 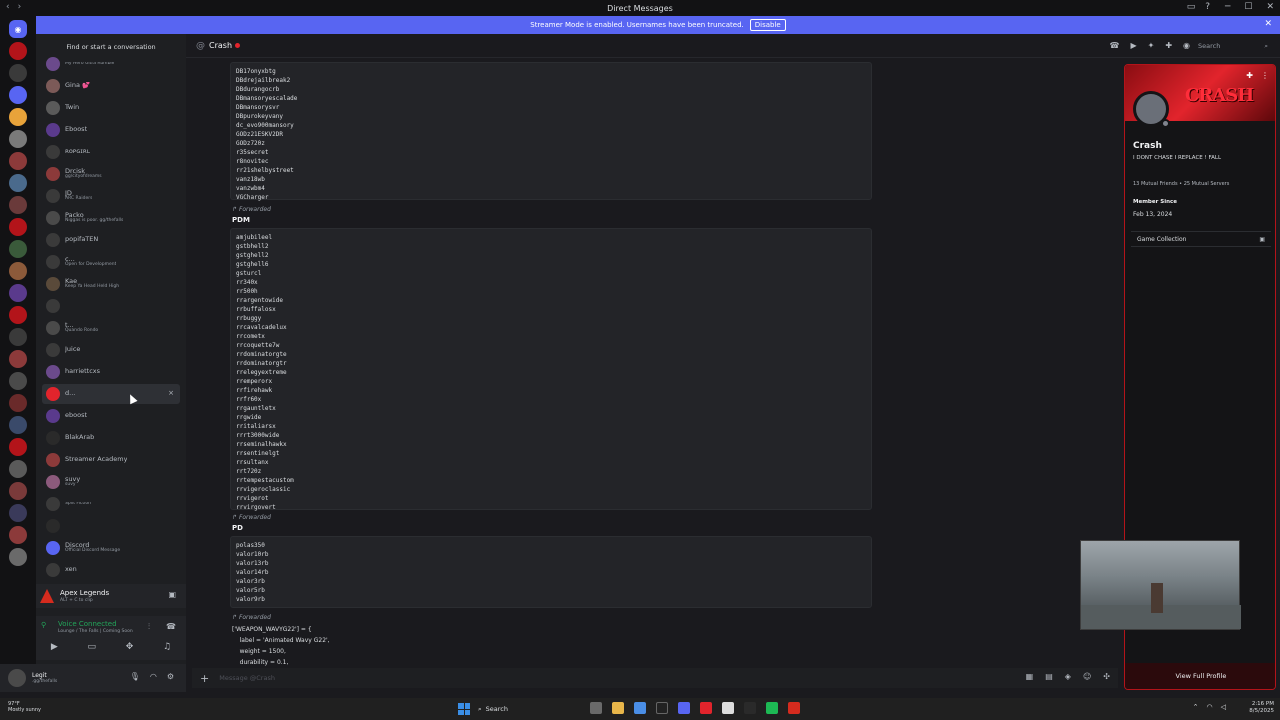 What do you see at coordinates (111, 438) in the screenshot?
I see `dm-item: BlakArab` at bounding box center [111, 438].